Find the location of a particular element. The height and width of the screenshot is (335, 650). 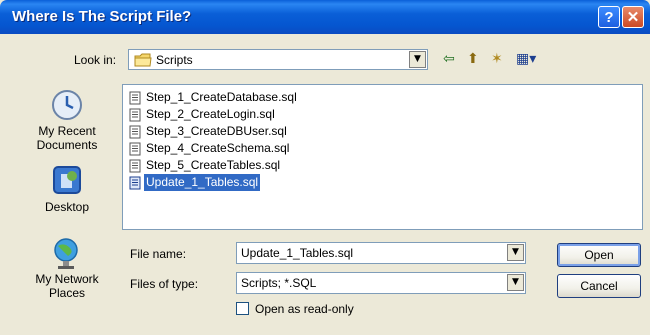

file-name-label: File name: is located at coordinates (158, 254).